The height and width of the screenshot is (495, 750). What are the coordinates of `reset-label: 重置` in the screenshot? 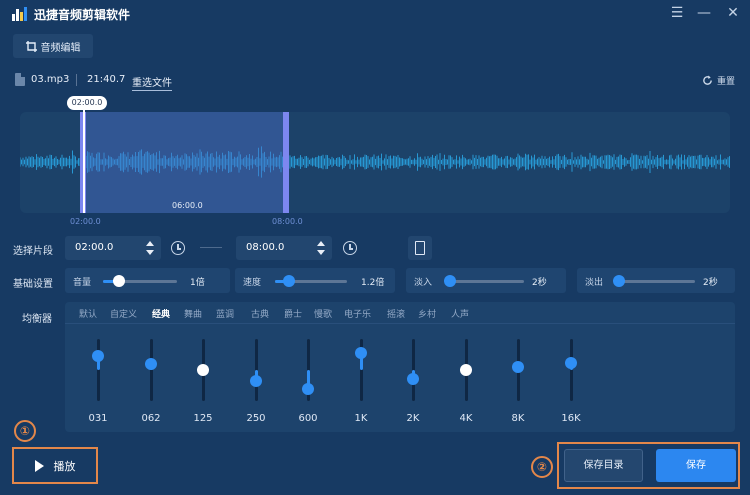 It's located at (726, 82).